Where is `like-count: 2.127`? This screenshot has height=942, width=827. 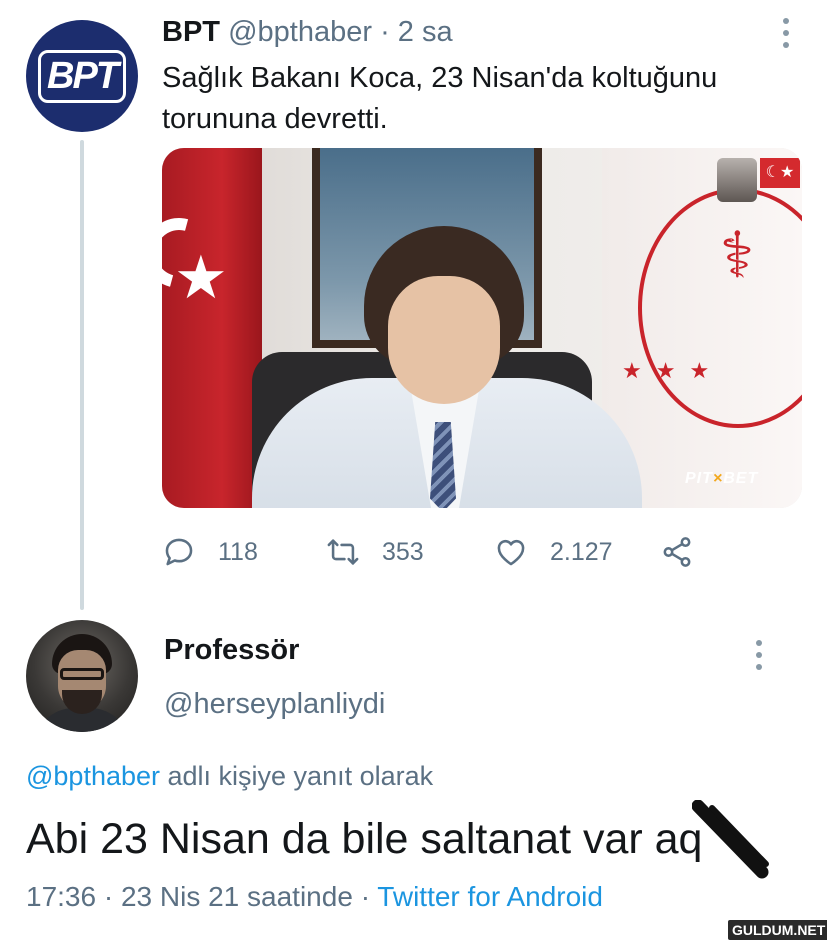 like-count: 2.127 is located at coordinates (581, 551).